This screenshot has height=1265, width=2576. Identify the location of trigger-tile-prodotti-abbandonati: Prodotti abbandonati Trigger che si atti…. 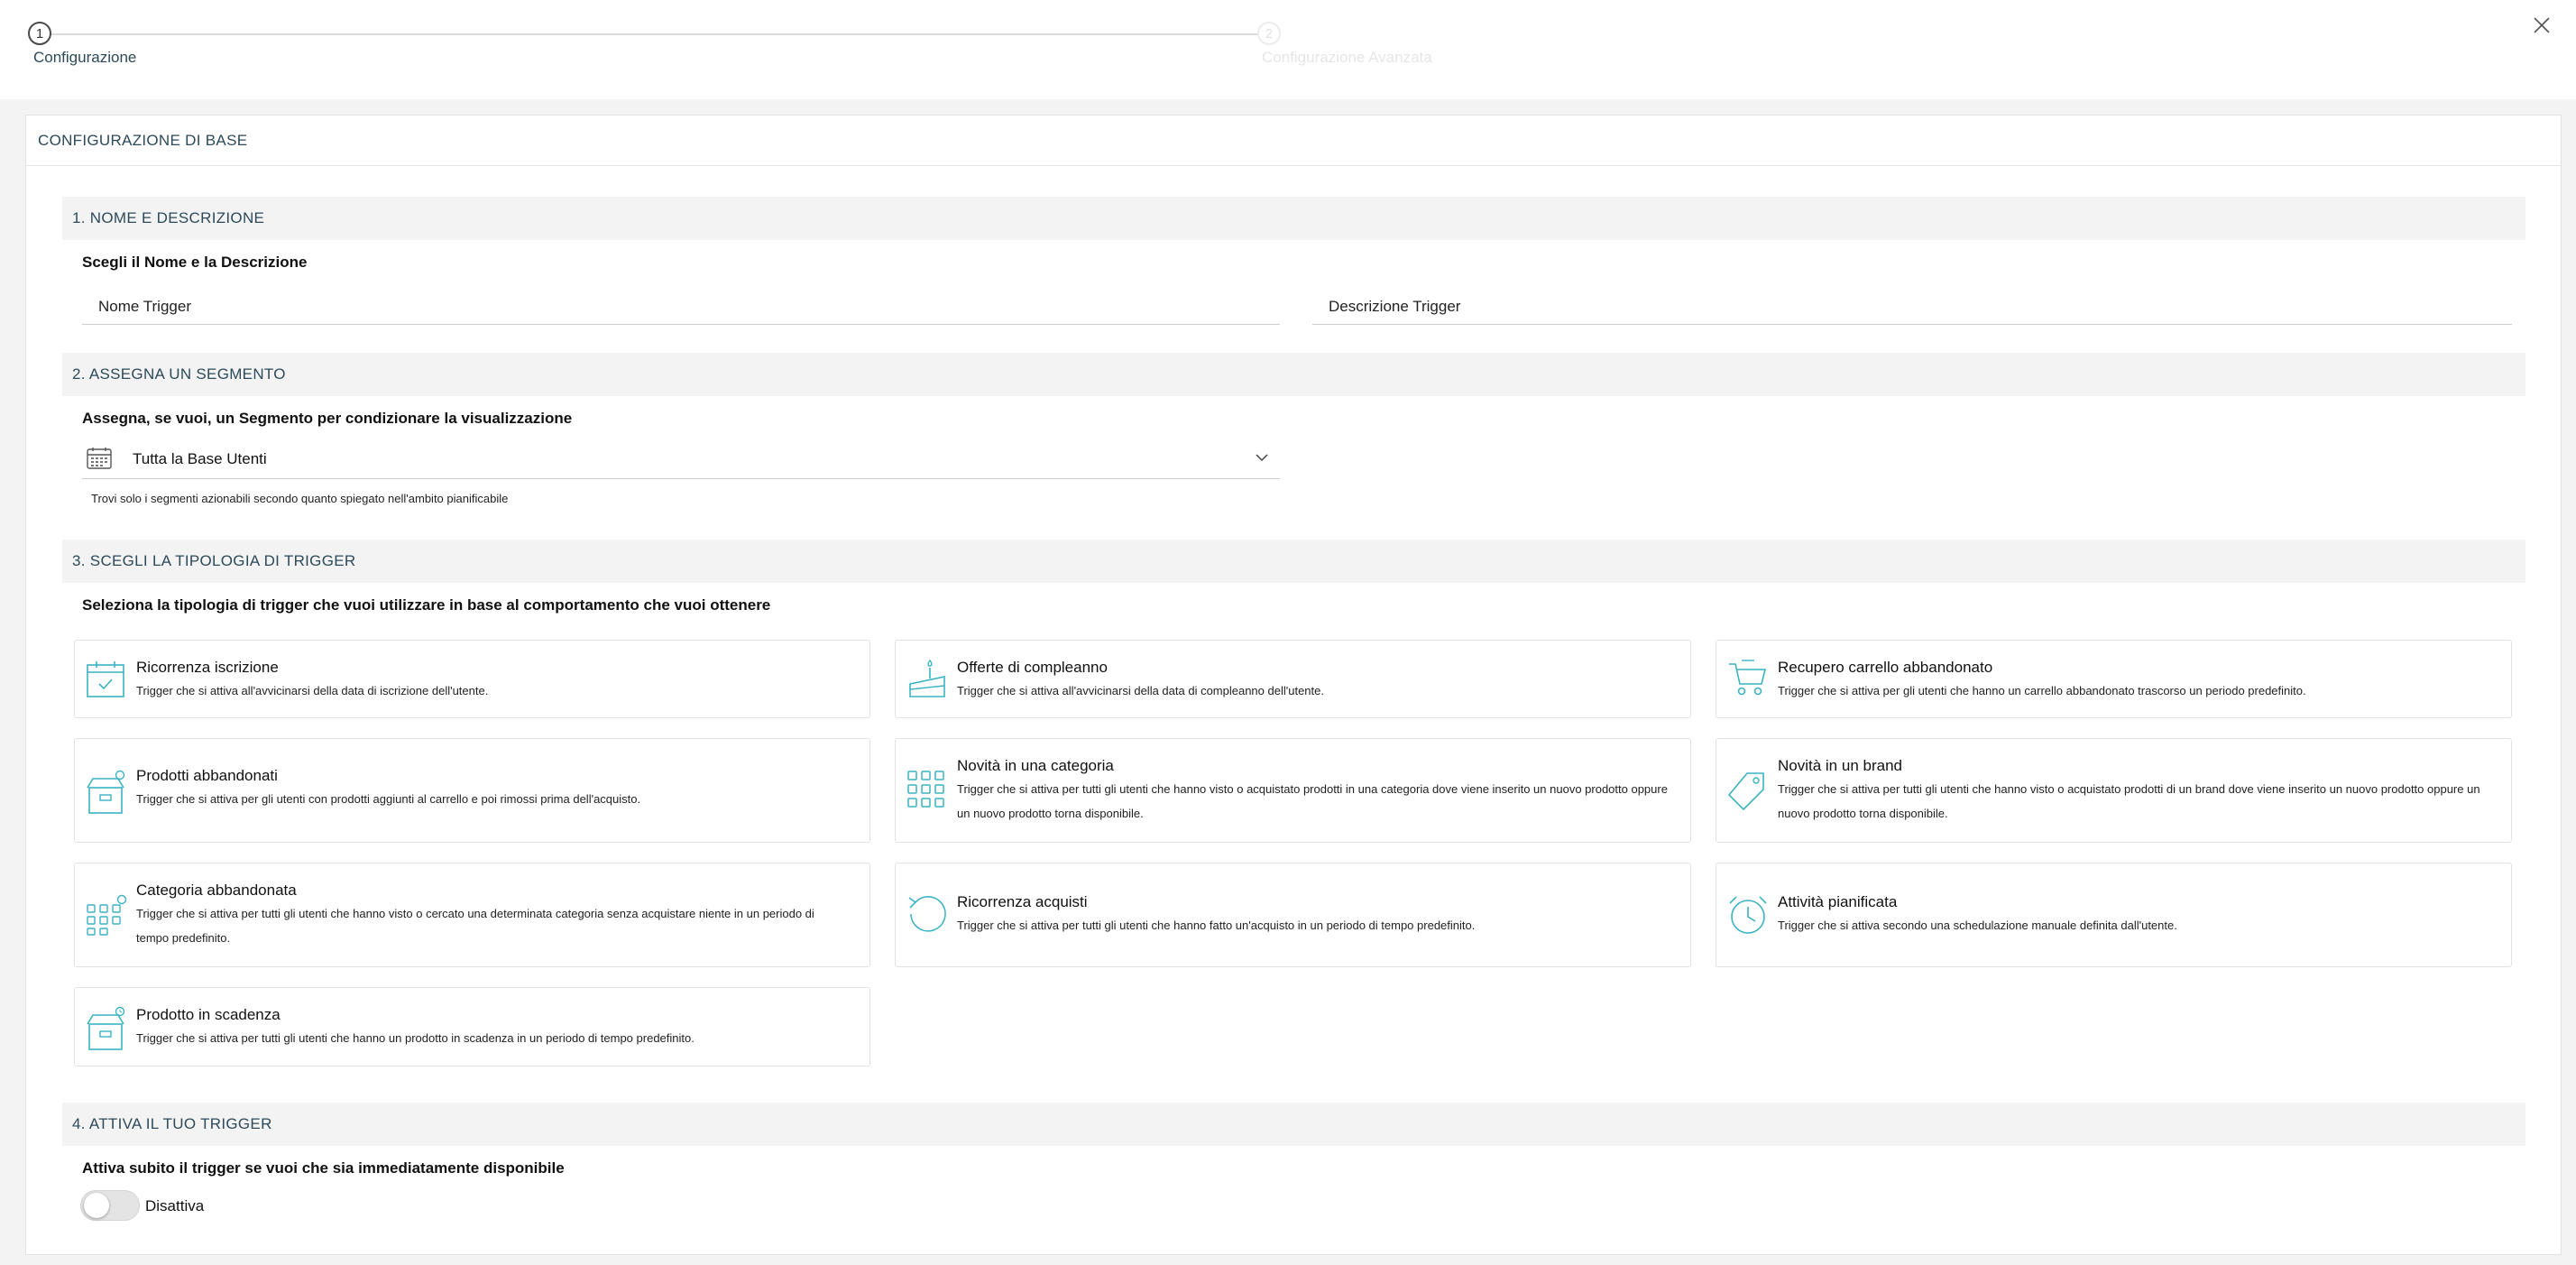
(472, 790).